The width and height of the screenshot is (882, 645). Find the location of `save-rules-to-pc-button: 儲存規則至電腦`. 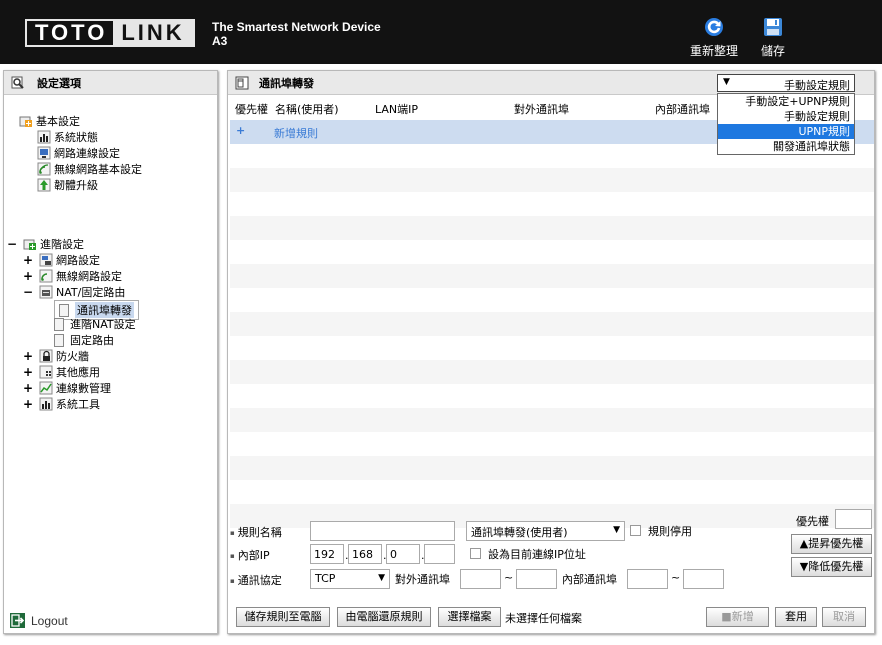

save-rules-to-pc-button: 儲存規則至電腦 is located at coordinates (283, 617).